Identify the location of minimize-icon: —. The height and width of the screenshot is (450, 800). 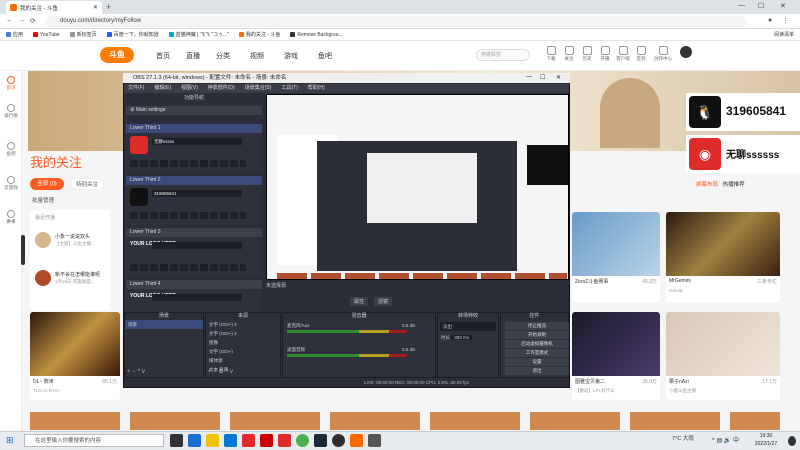
(741, 5).